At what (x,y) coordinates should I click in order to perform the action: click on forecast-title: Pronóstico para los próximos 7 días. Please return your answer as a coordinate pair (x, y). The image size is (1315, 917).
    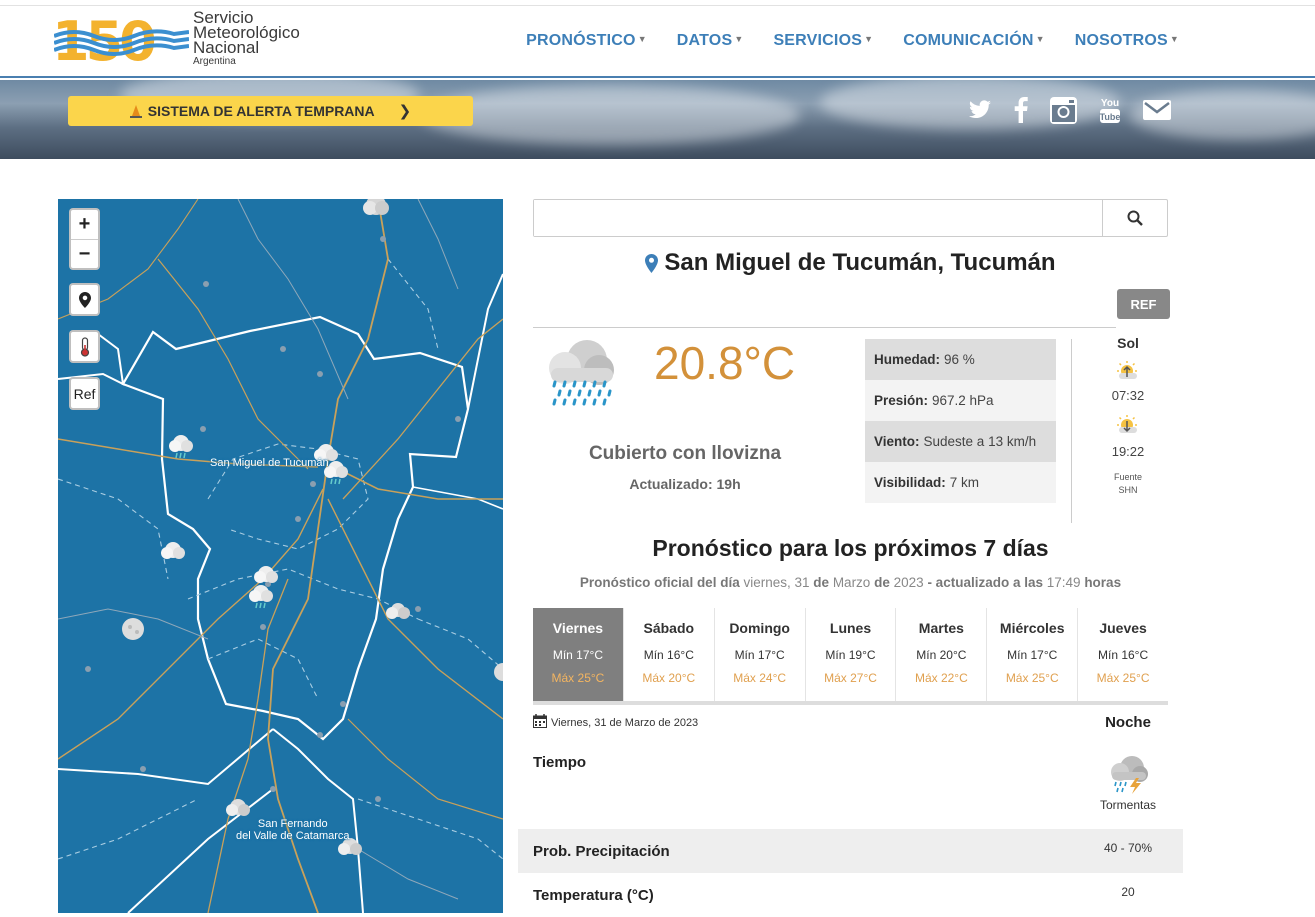
    Looking at the image, I should click on (850, 548).